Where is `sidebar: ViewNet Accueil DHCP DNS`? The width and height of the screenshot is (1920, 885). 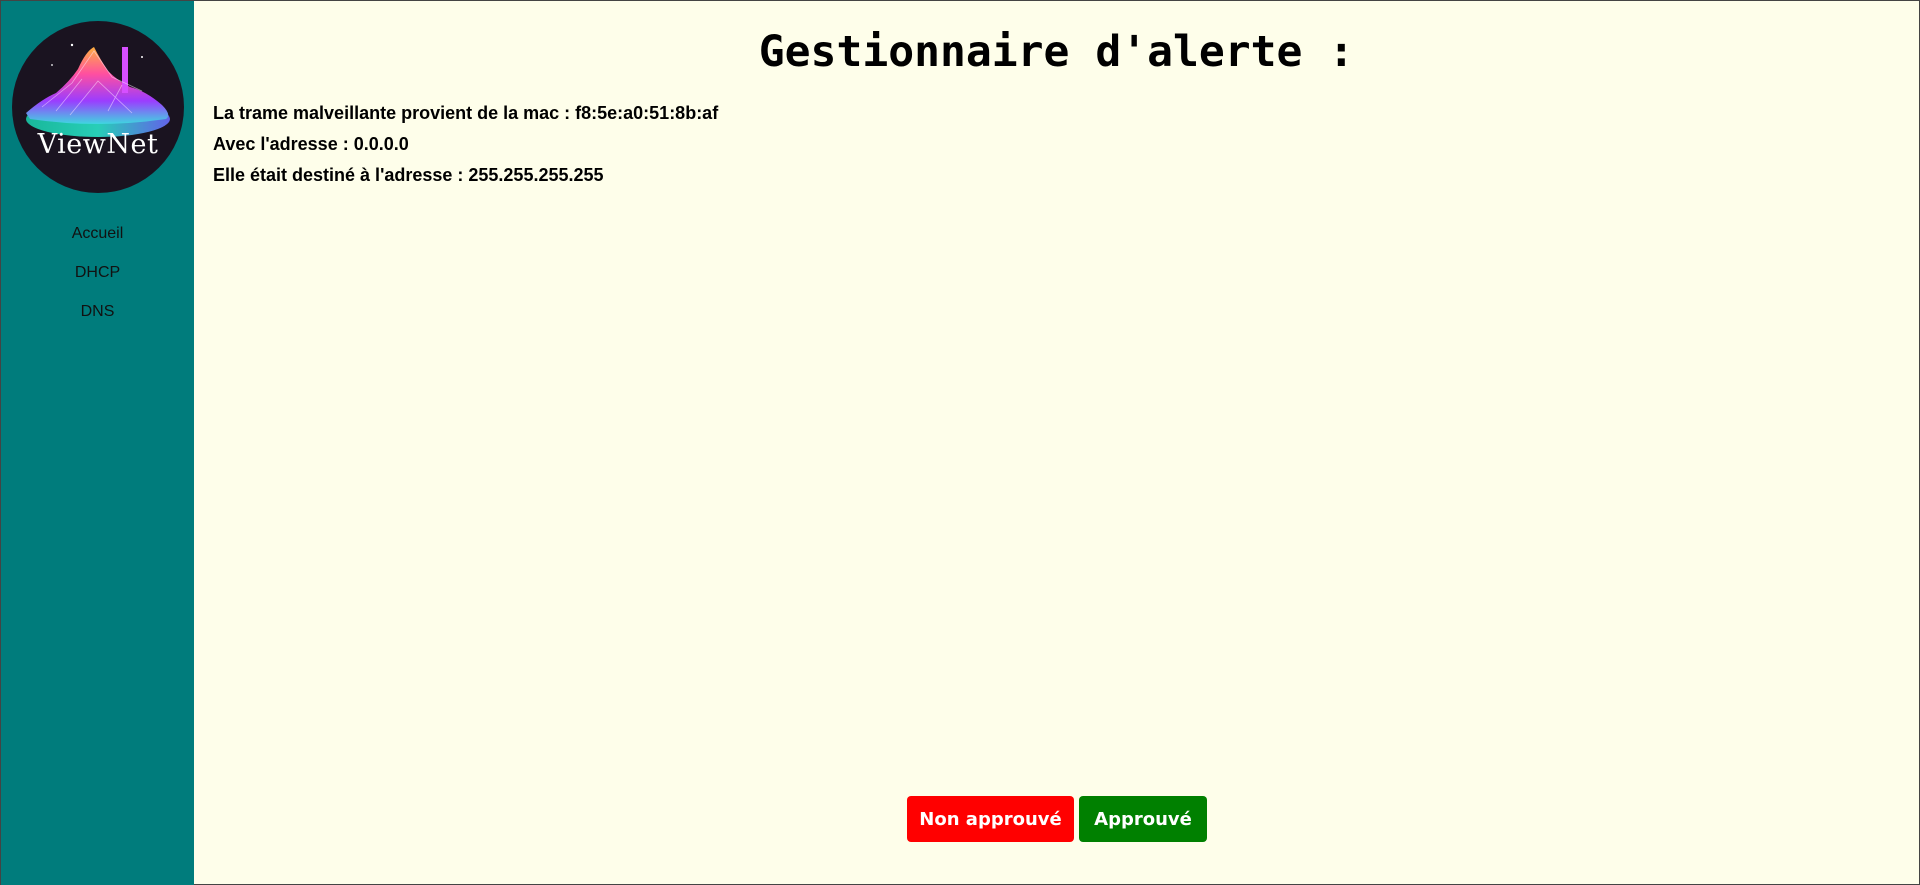 sidebar: ViewNet Accueil DHCP DNS is located at coordinates (97, 443).